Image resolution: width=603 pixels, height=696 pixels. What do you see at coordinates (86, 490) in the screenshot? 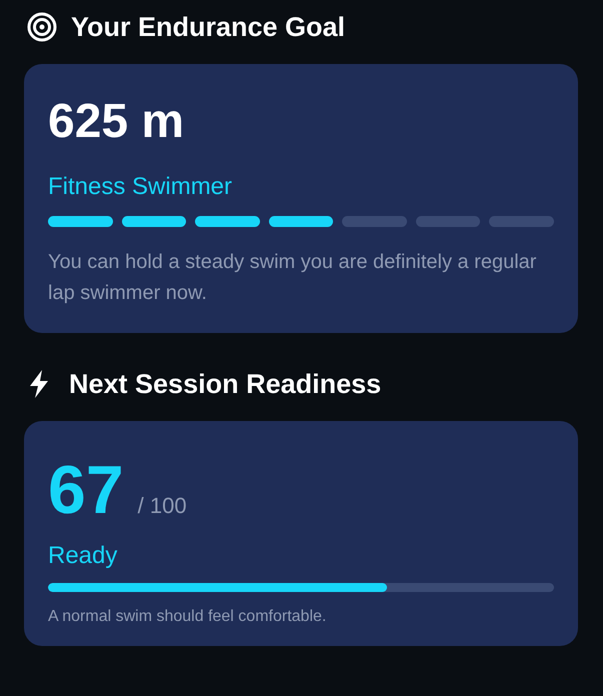
I see `readiness-score: 67` at bounding box center [86, 490].